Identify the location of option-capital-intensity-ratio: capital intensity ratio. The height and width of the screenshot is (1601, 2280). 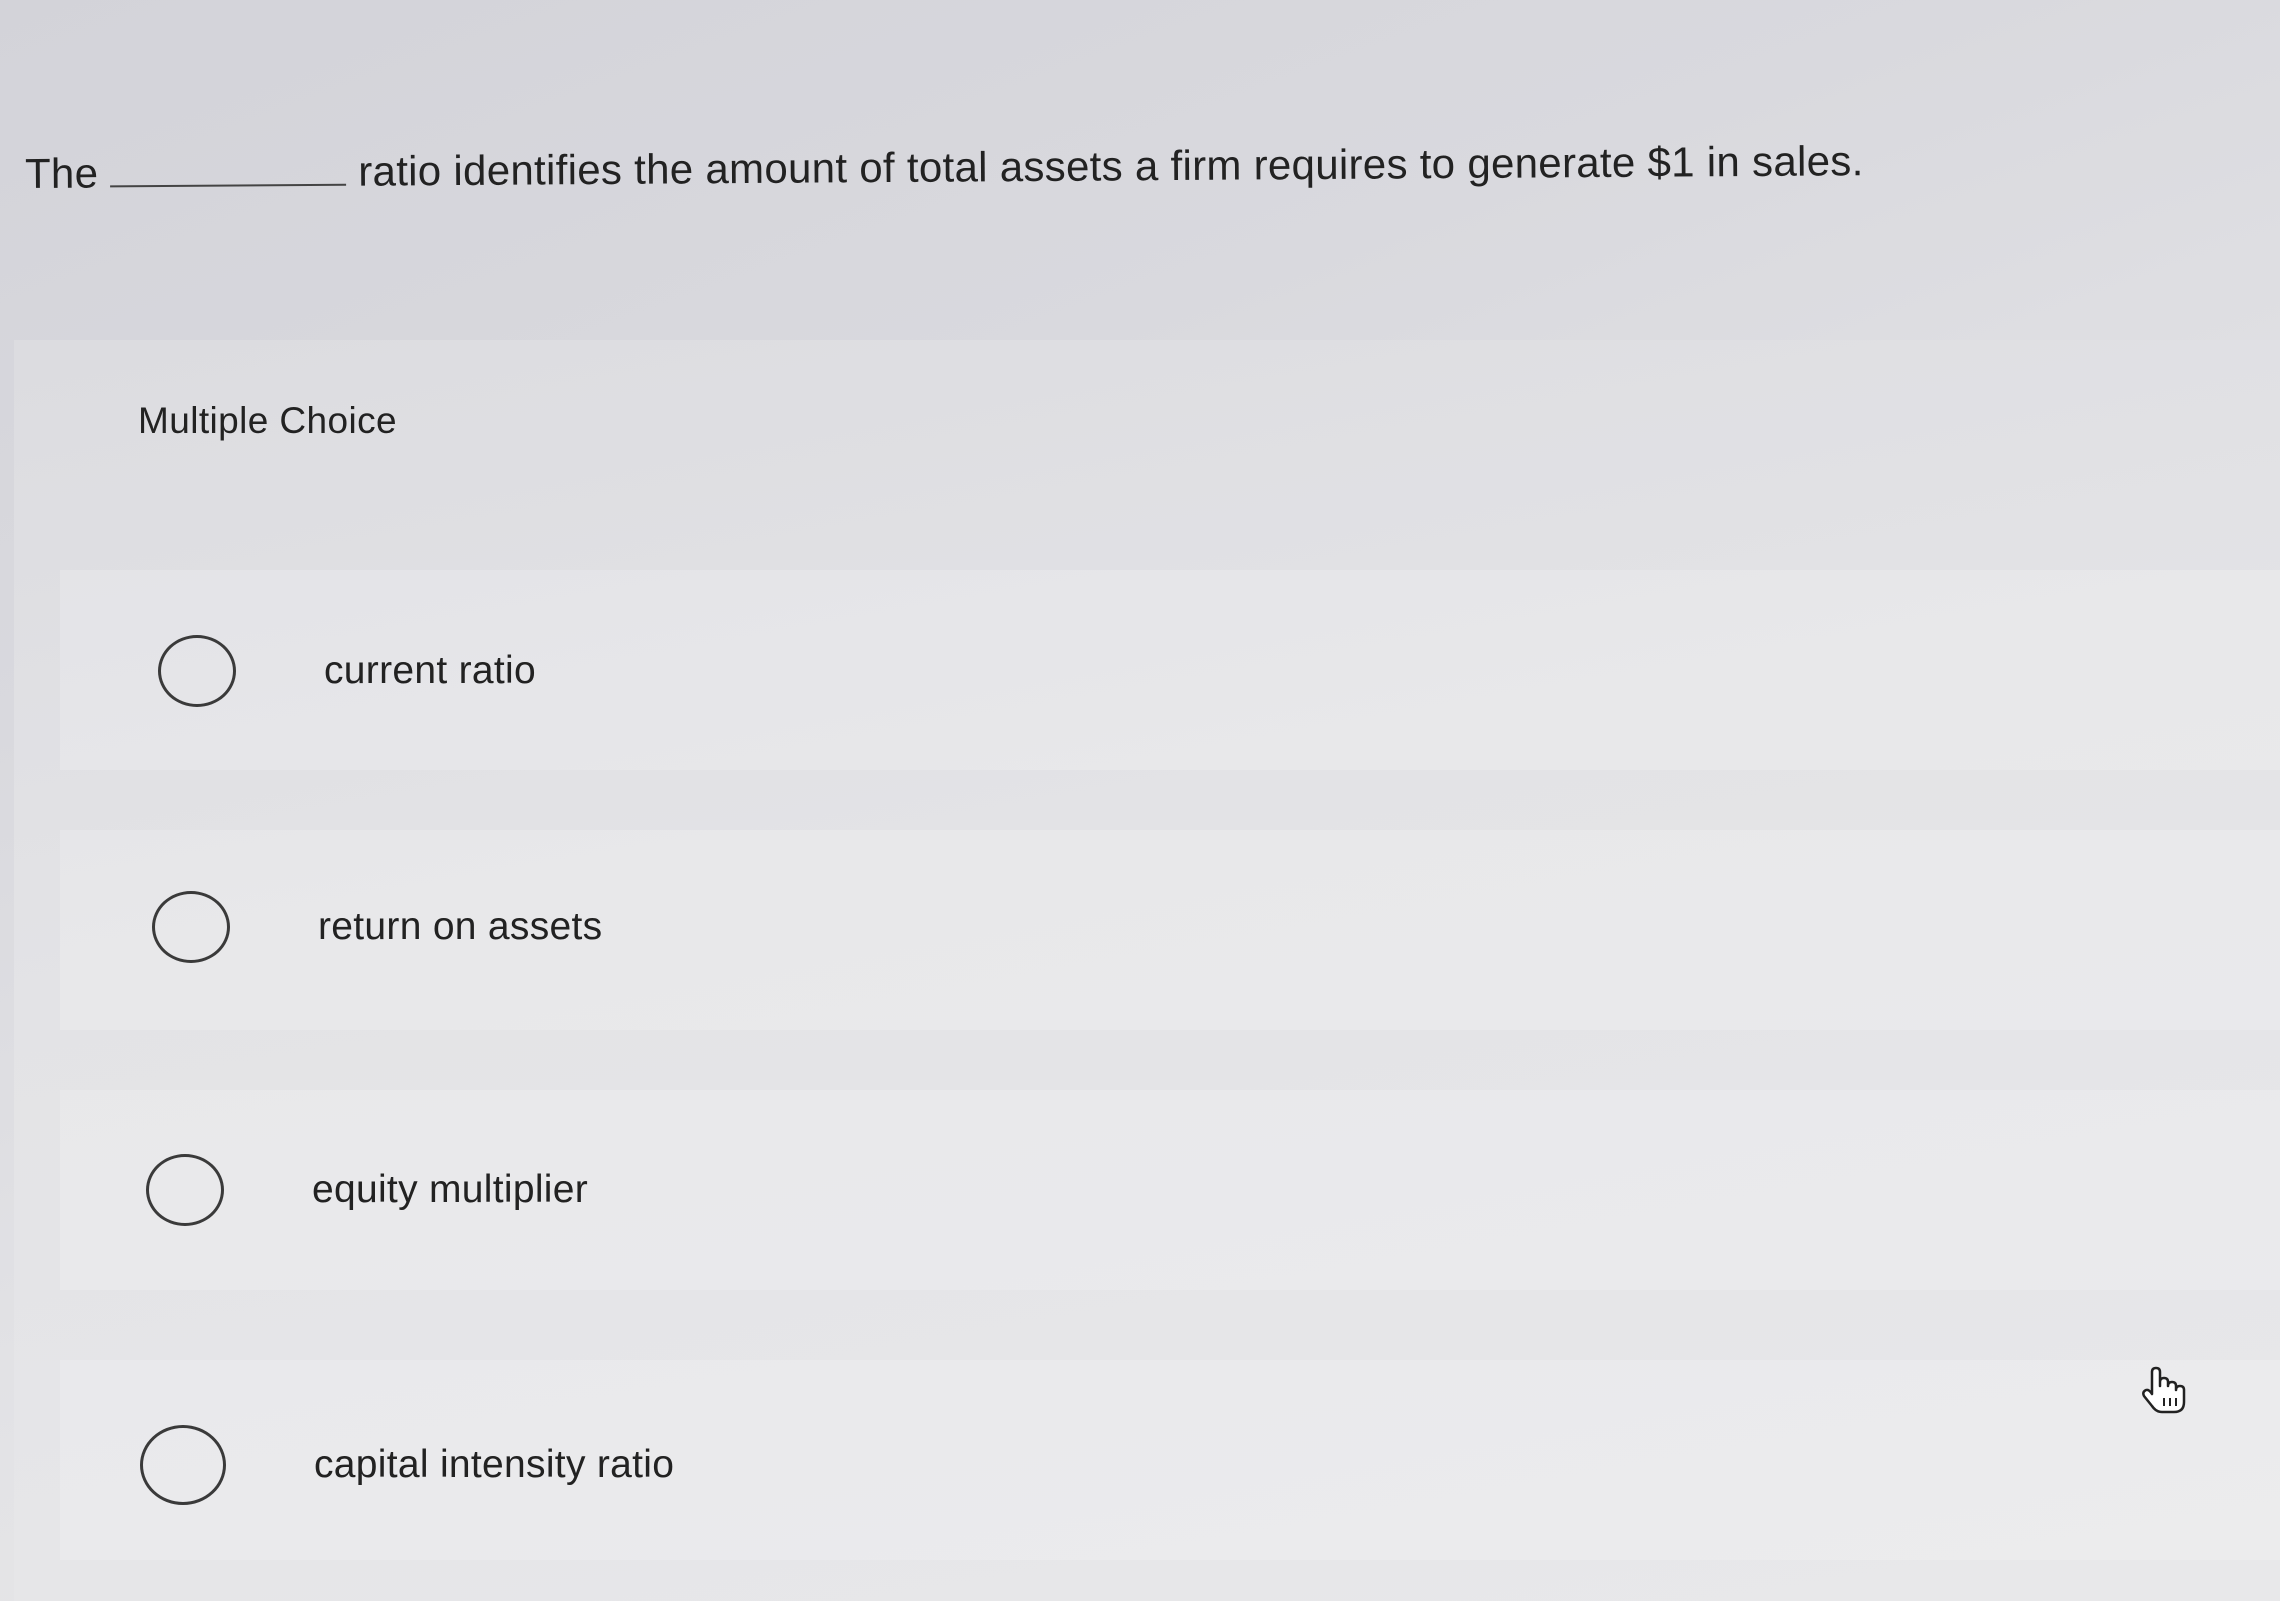
(407, 1465).